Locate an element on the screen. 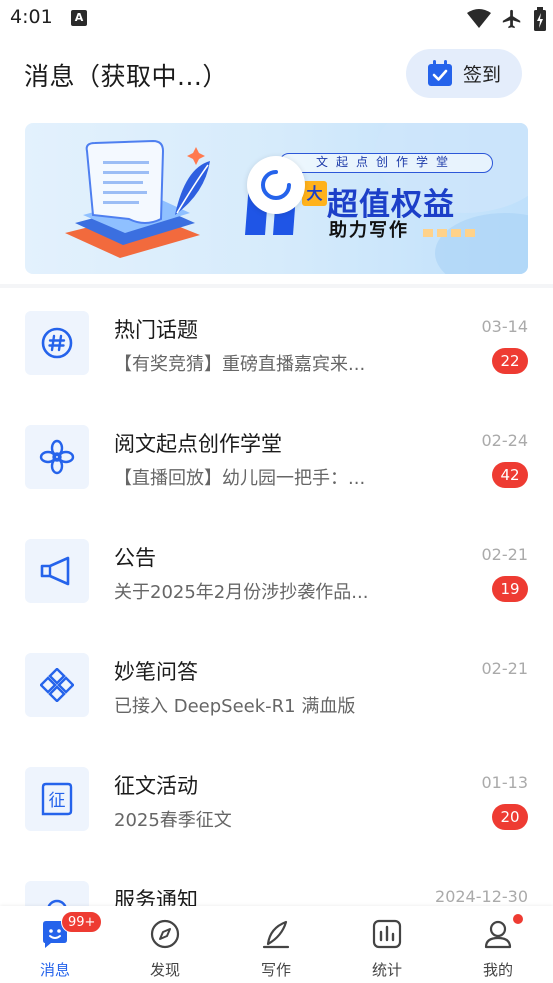 The width and height of the screenshot is (553, 983). nav-label: 消息 is located at coordinates (54, 970).